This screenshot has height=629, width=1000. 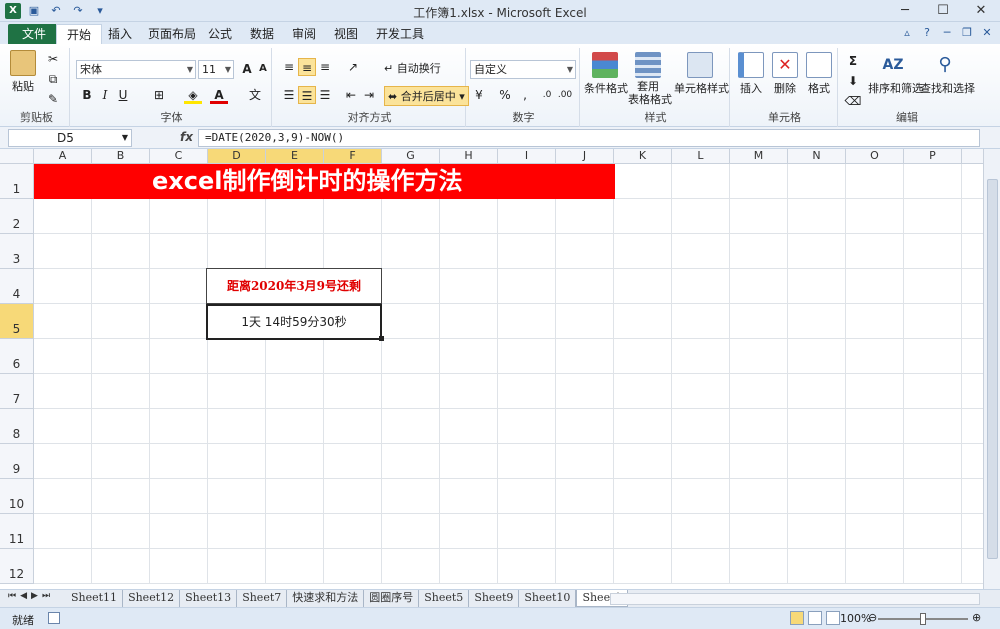 What do you see at coordinates (381, 338) in the screenshot?
I see `fill-handle` at bounding box center [381, 338].